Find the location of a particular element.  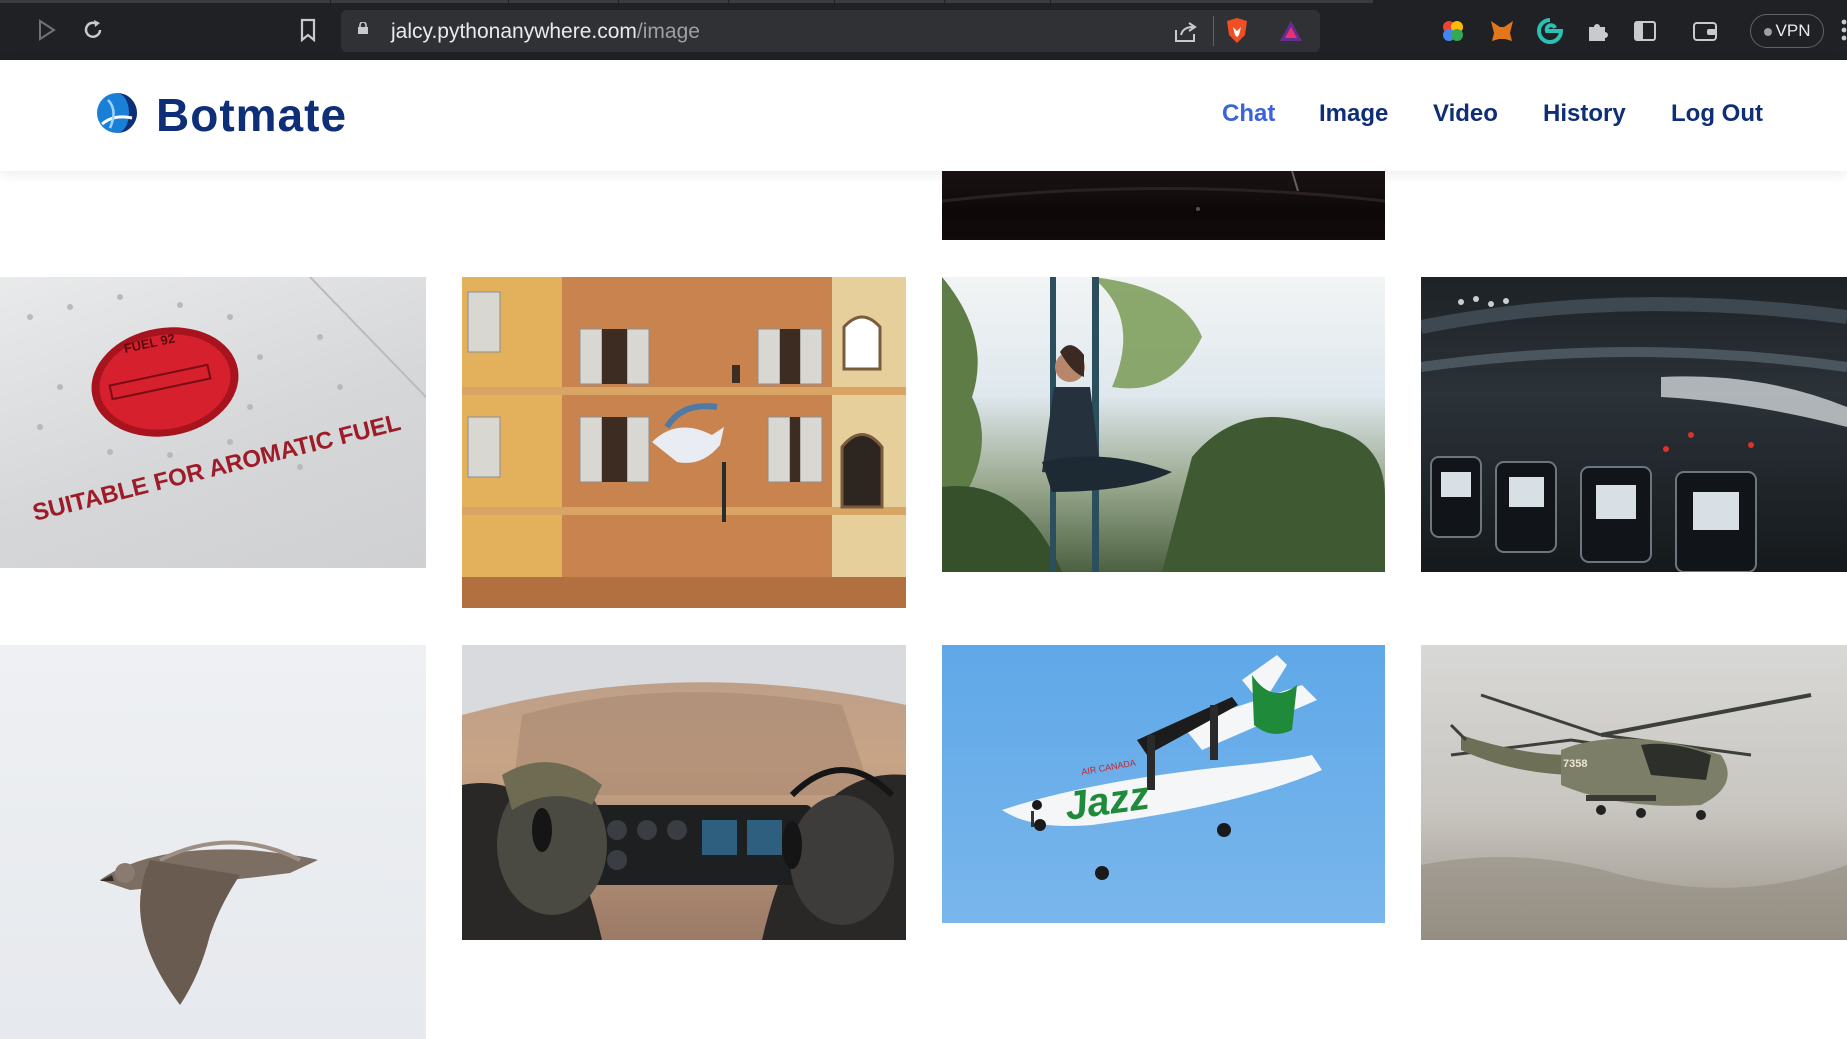

gallery-image is located at coordinates (1163, 205).